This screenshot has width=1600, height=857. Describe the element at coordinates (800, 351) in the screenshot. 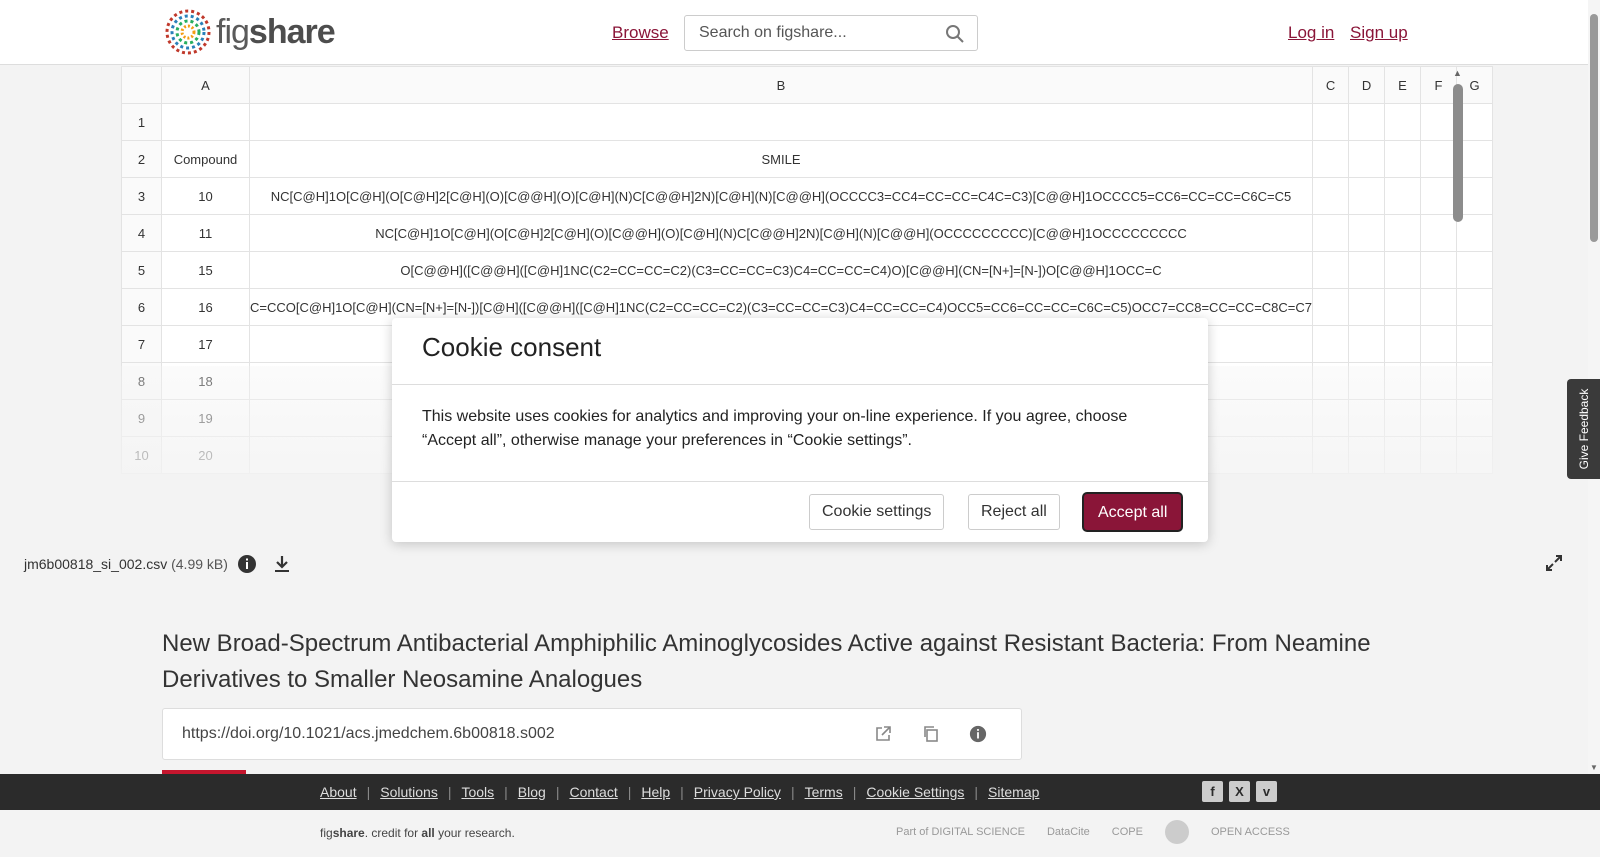

I see `cookie-dialog-title: Cookie consent` at that location.